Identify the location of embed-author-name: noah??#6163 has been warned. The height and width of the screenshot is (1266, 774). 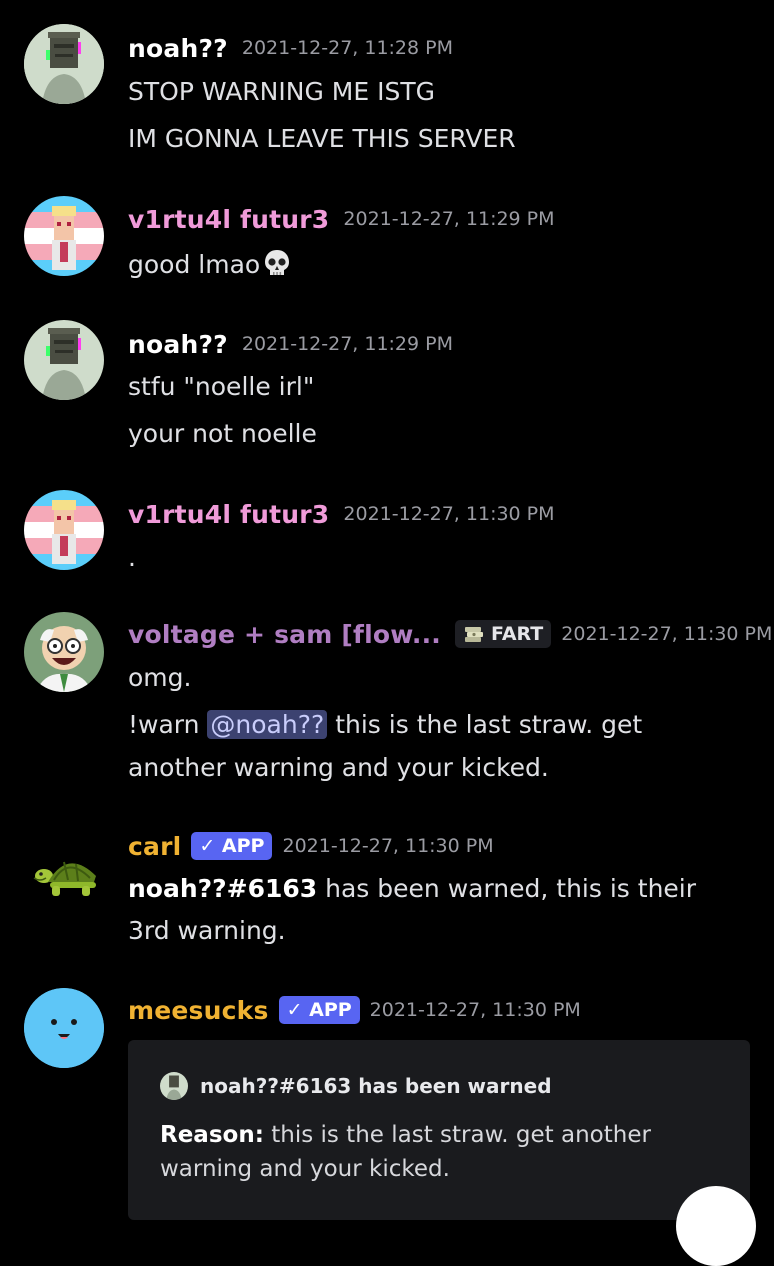
(376, 1086).